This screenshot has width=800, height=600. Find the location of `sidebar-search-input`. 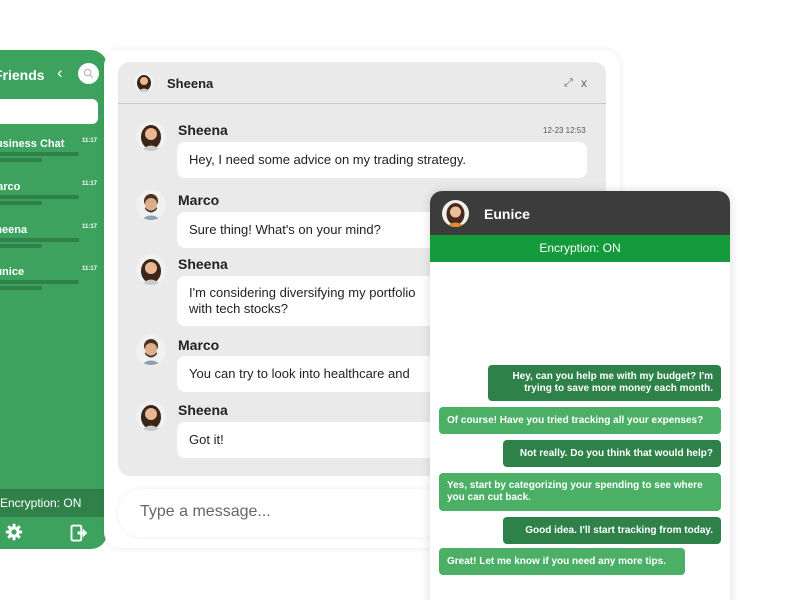

sidebar-search-input is located at coordinates (49, 111).